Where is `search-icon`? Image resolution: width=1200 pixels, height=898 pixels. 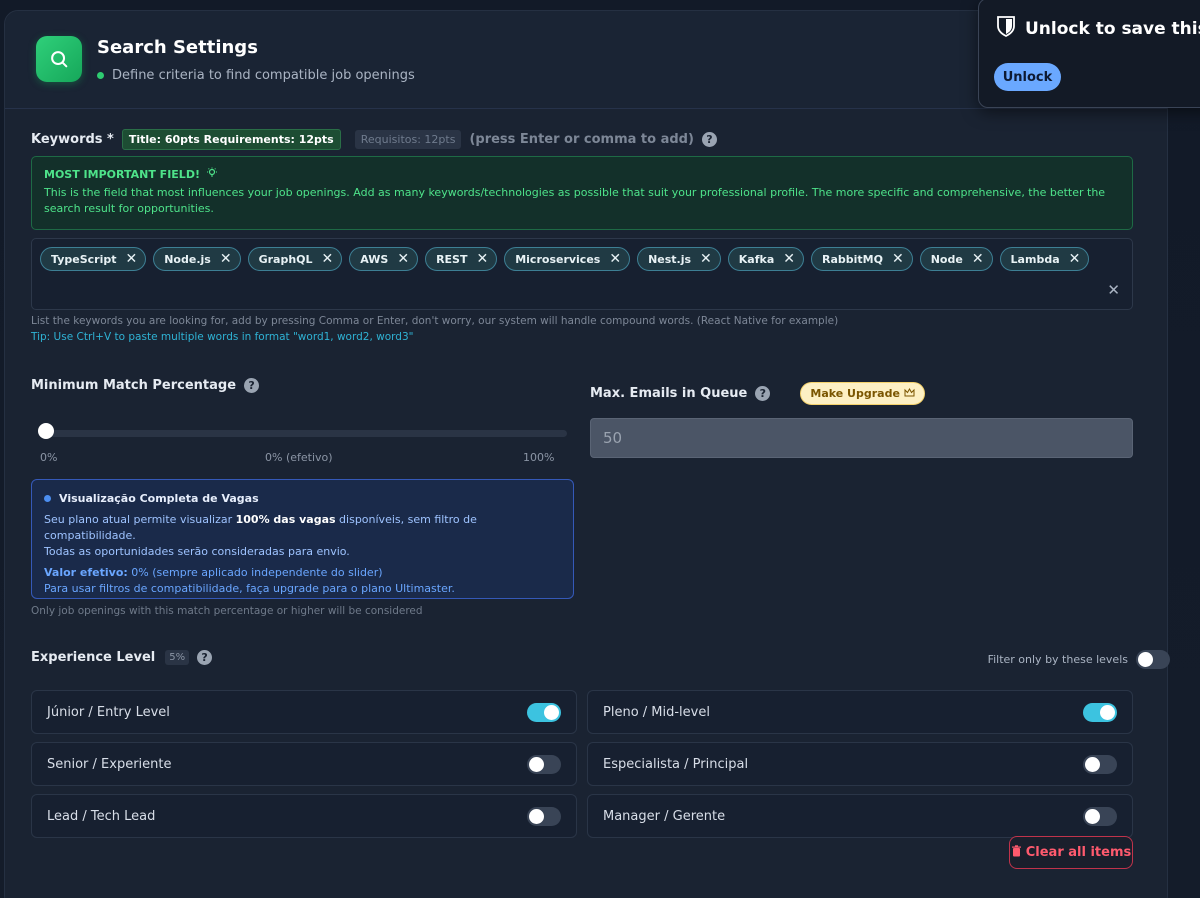
search-icon is located at coordinates (59, 59).